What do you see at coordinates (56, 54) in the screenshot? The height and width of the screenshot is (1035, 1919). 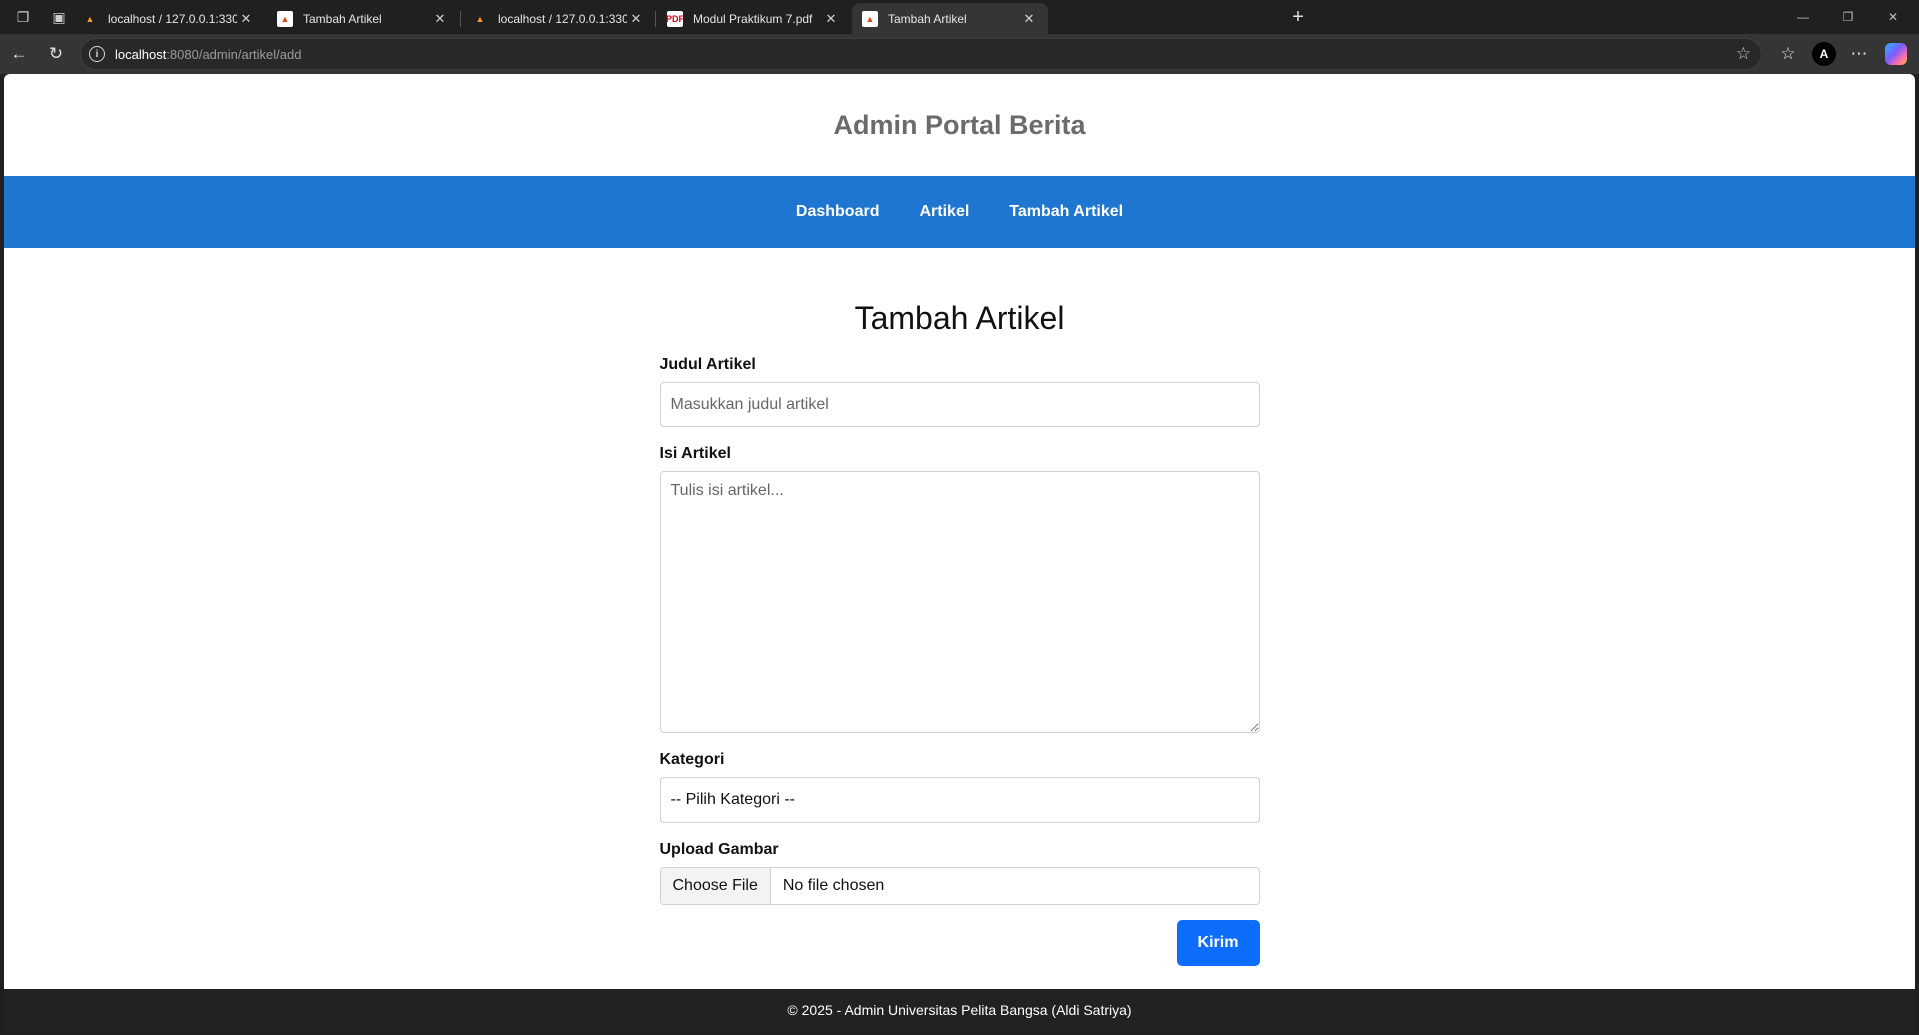 I see `refresh-icon: ↻` at bounding box center [56, 54].